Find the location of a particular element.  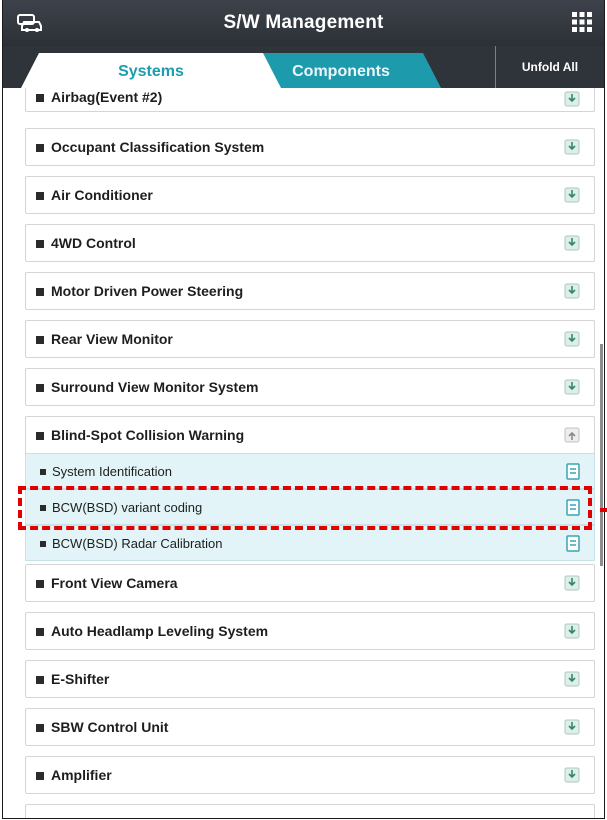

list-item-sbw-control-unit: SBW Control Unit is located at coordinates (310, 727).